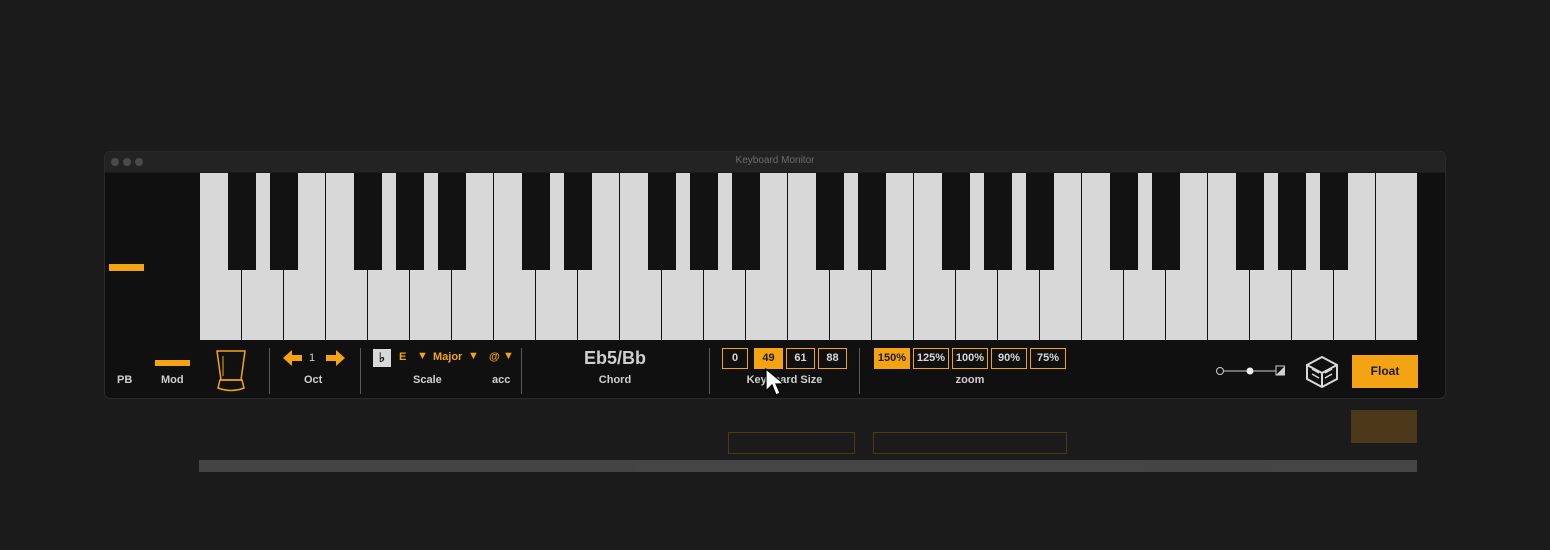 Image resolution: width=1550 pixels, height=550 pixels. What do you see at coordinates (615, 380) in the screenshot?
I see `chord-label: Chord` at bounding box center [615, 380].